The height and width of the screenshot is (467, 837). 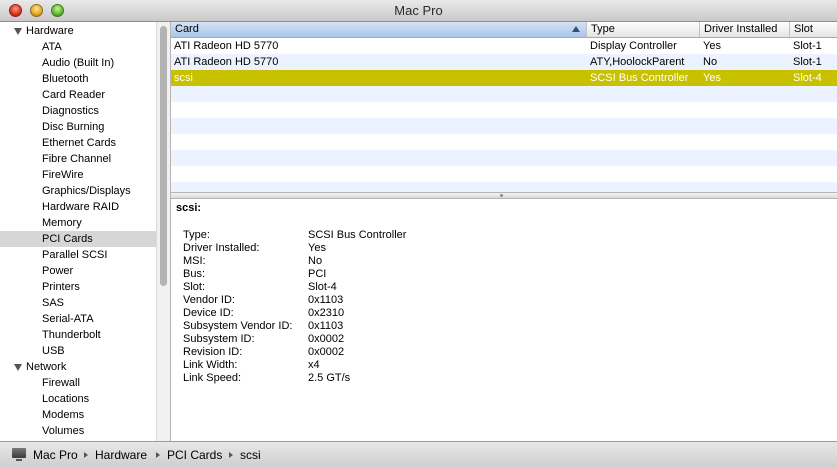 I want to click on sidebar-item-audio-built-in: Audio (Built In), so click(x=78, y=63).